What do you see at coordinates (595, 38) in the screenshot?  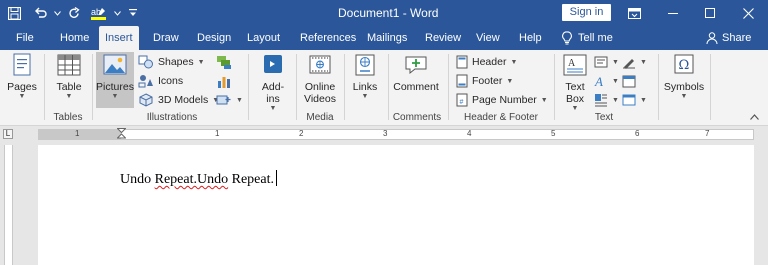 I see `tell-me-label: Tell me` at bounding box center [595, 38].